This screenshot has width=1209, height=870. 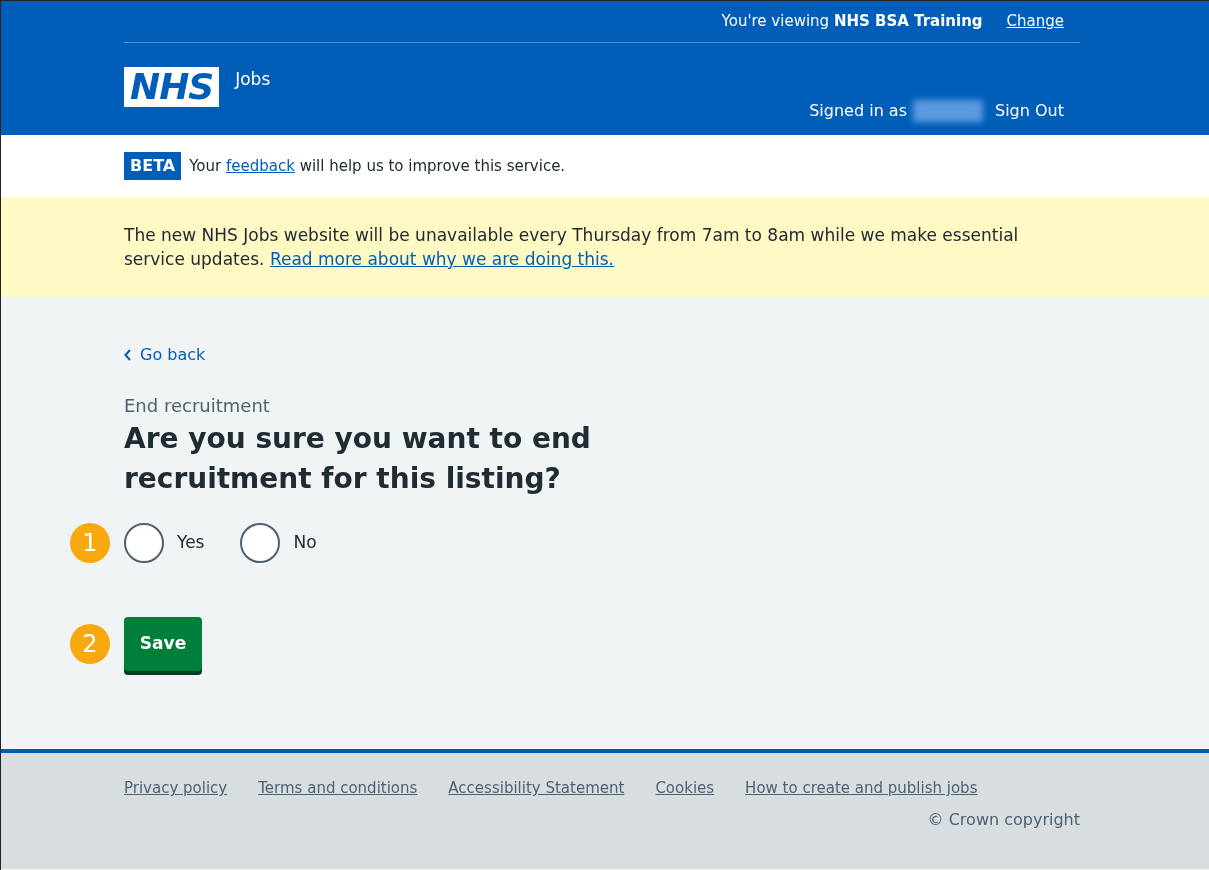 I want to click on service-name: Jobs, so click(x=253, y=79).